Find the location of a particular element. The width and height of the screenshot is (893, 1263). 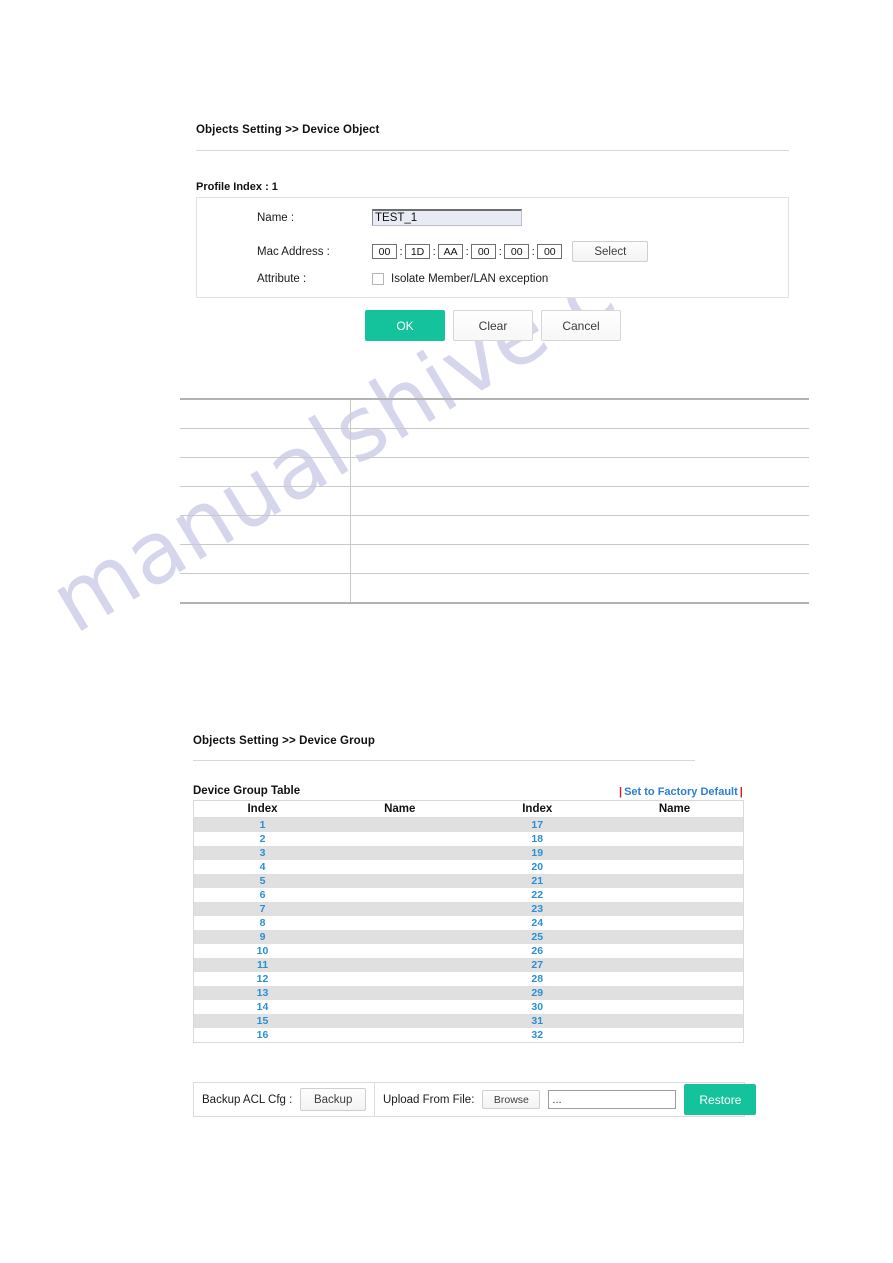

set-to-factory-default: | Set to Factory Default | is located at coordinates (681, 792).